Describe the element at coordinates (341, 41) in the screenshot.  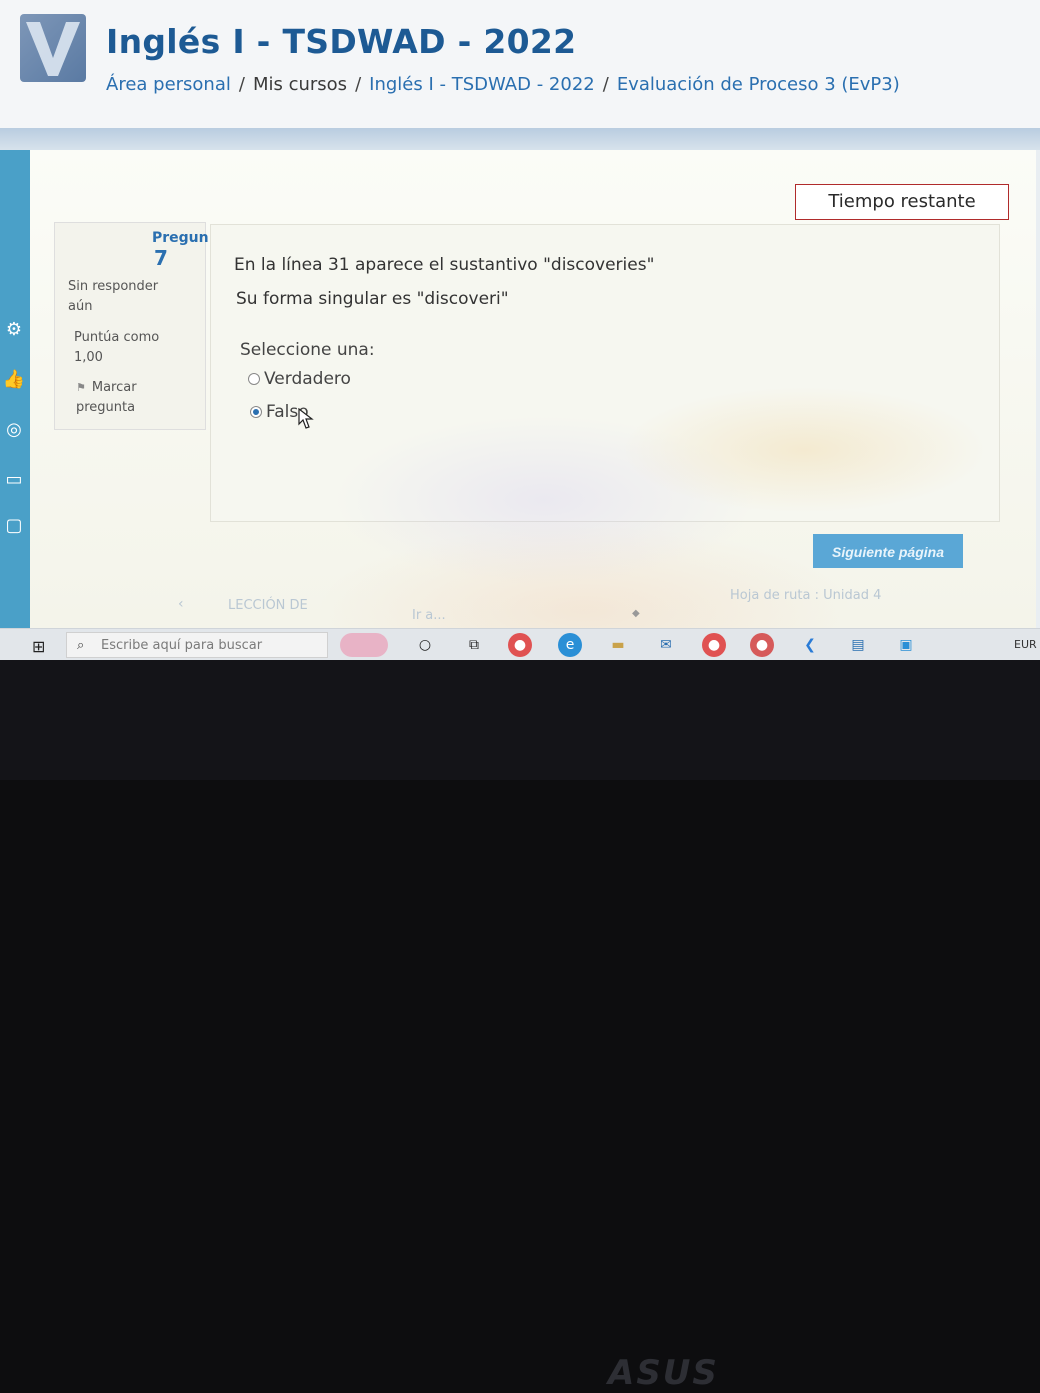
I see `course-title: Inglés I - TSDWAD - 2022` at that location.